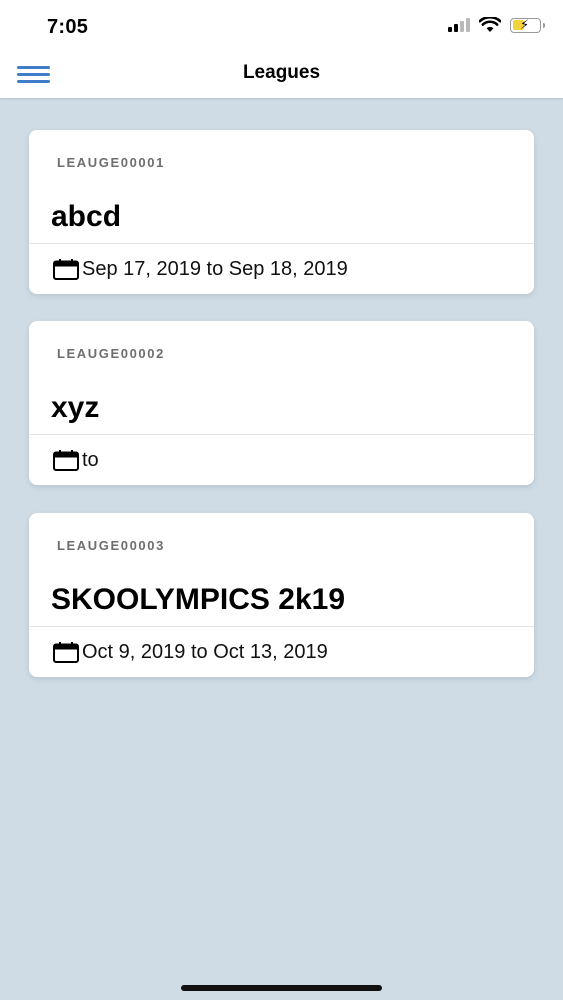 The width and height of the screenshot is (563, 1000). What do you see at coordinates (205, 652) in the screenshot?
I see `league-dates-text: Oct 9, 2019 to Oct 13, 2019` at bounding box center [205, 652].